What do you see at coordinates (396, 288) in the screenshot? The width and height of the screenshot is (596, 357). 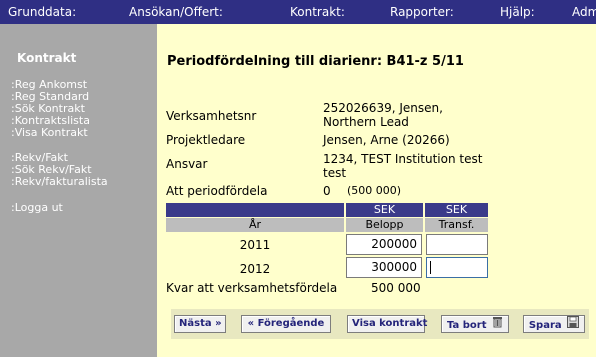 I see `kvar-value: 500 000` at bounding box center [396, 288].